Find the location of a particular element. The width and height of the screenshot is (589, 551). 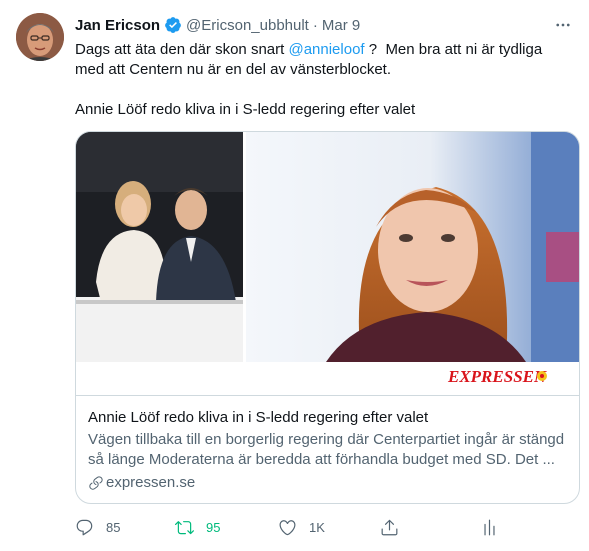

verified-badge-icon is located at coordinates (173, 25).